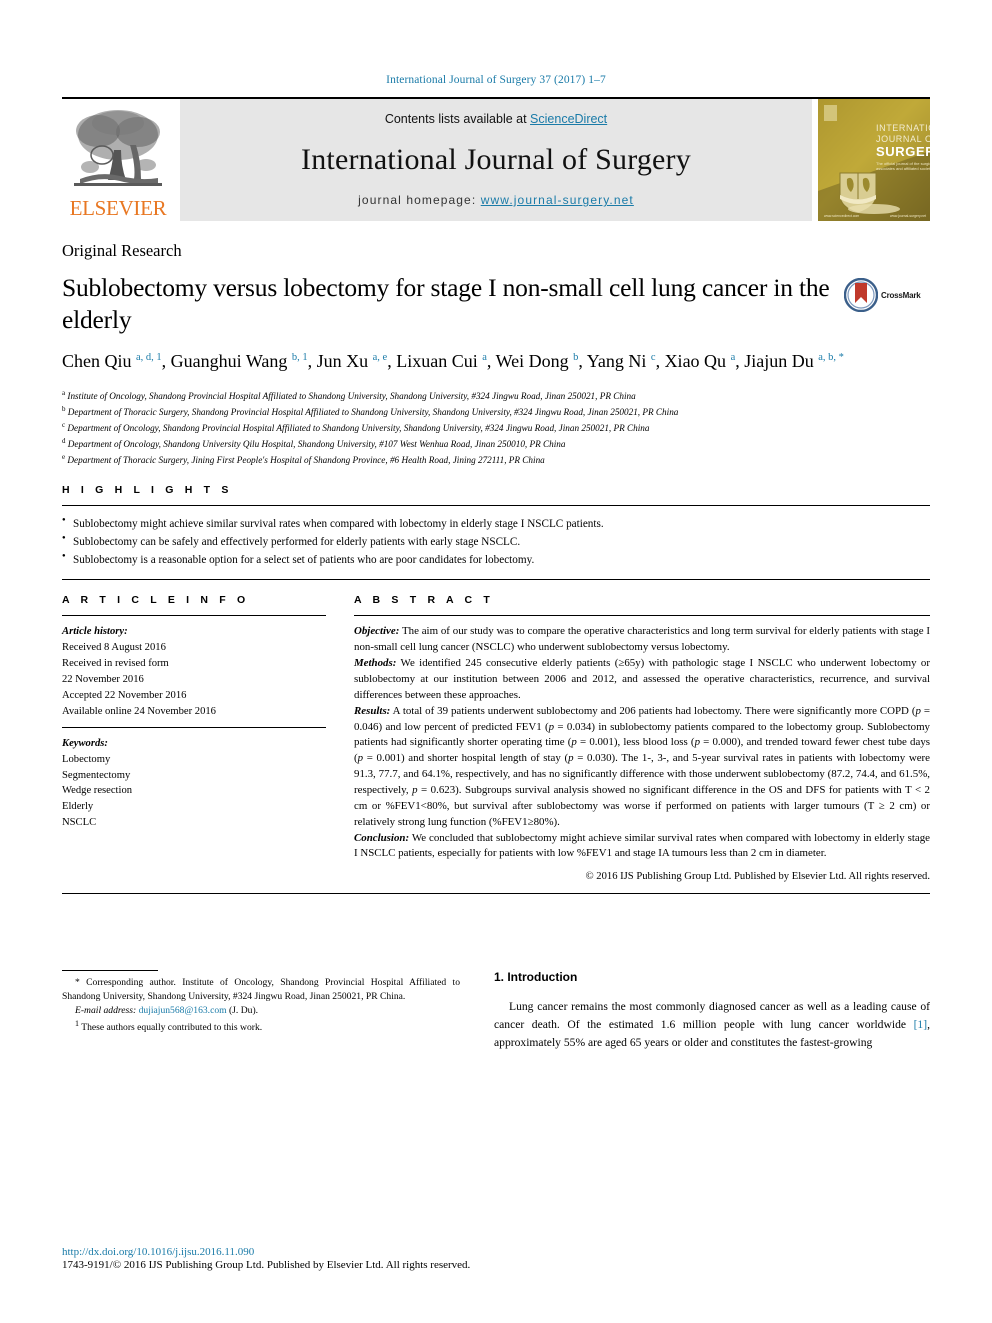 The width and height of the screenshot is (992, 1323). Describe the element at coordinates (122, 250) in the screenshot. I see `article-type-label: Original Research` at that location.